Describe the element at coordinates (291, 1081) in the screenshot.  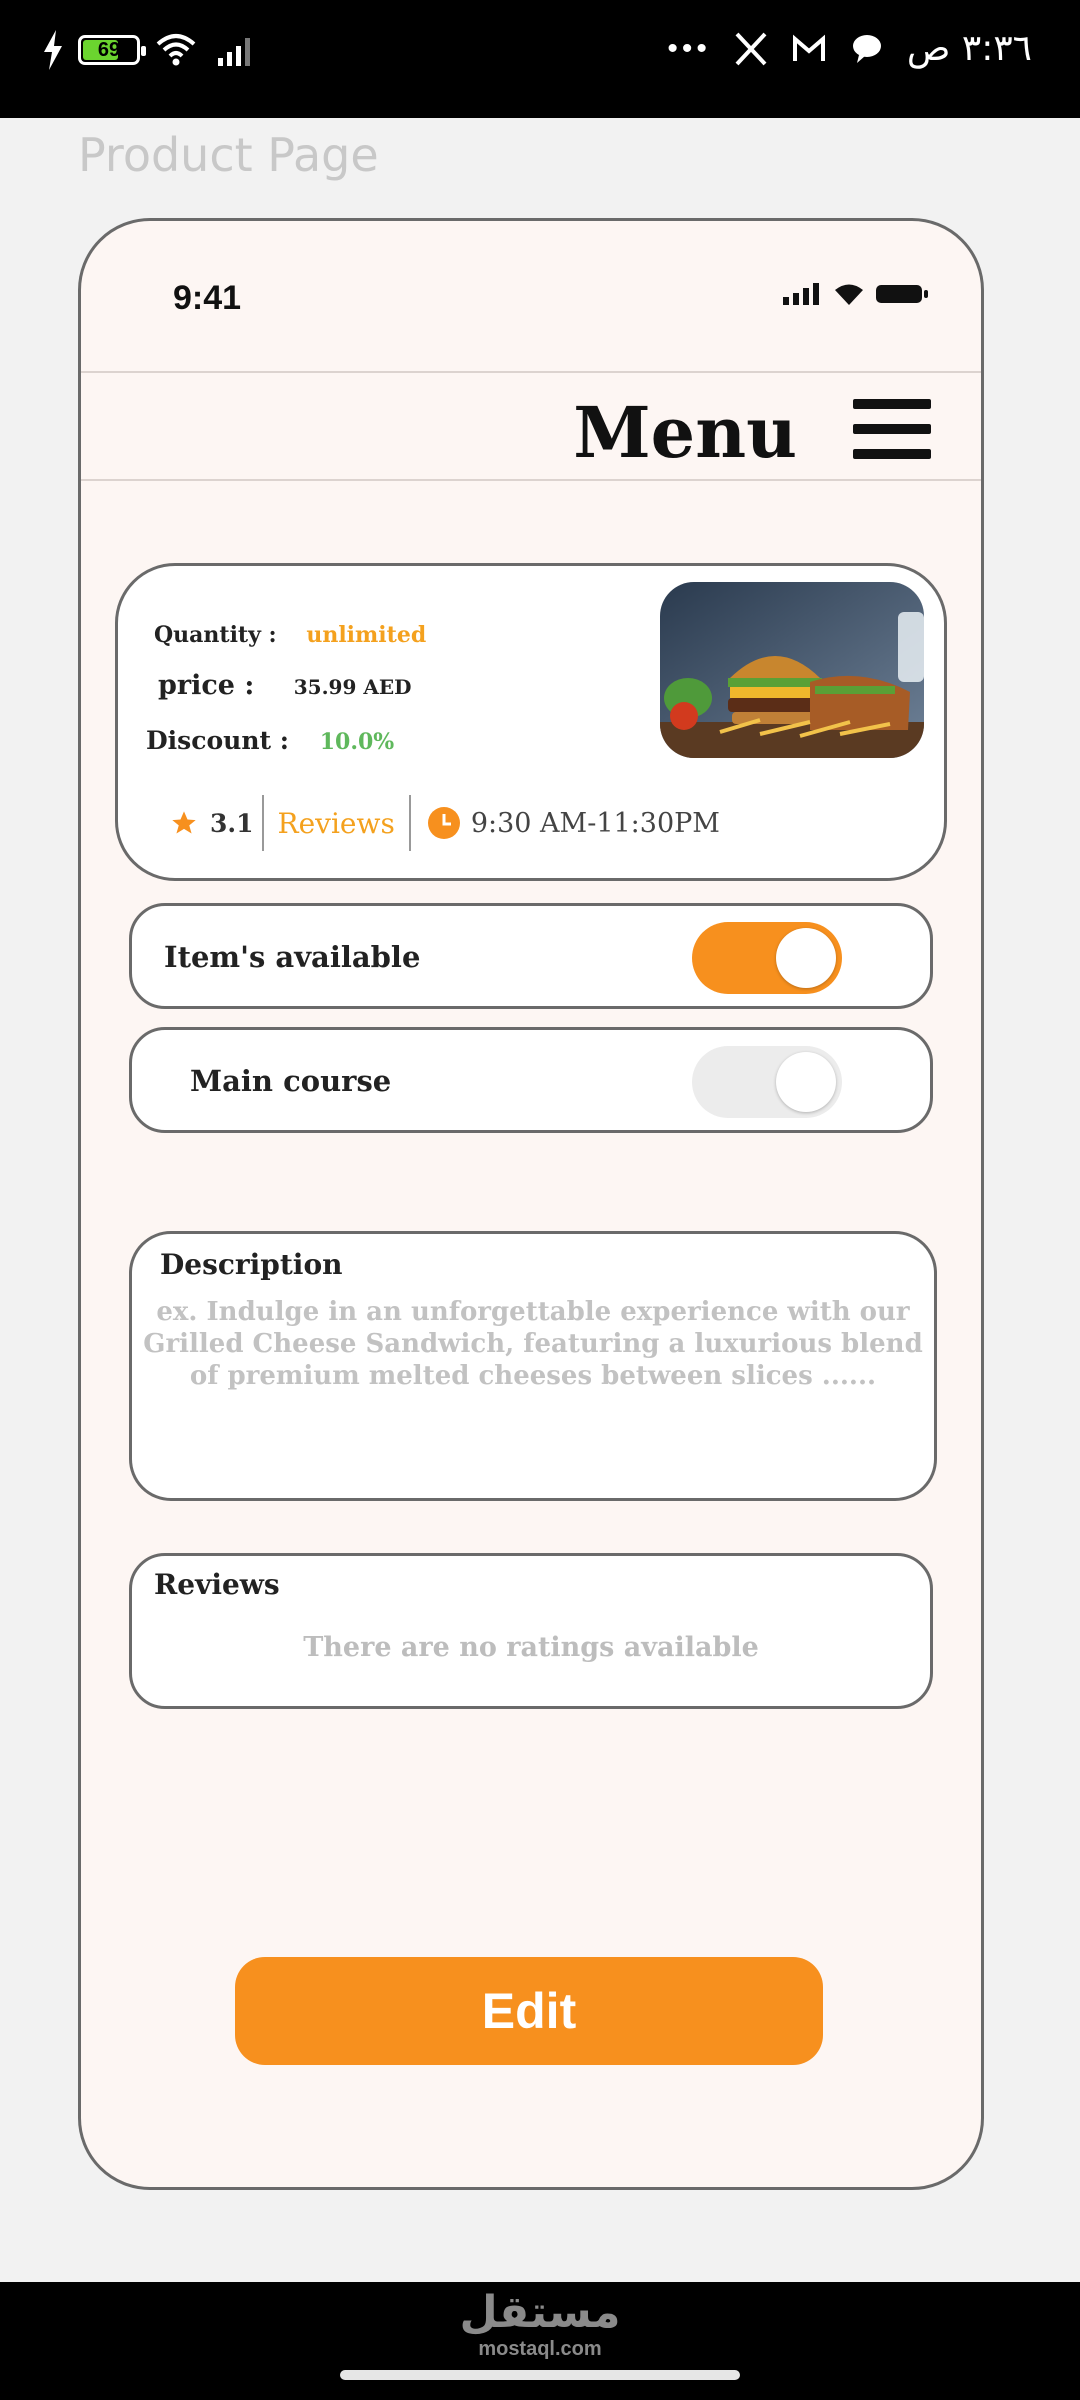
I see `main-course-label: Main course` at that location.